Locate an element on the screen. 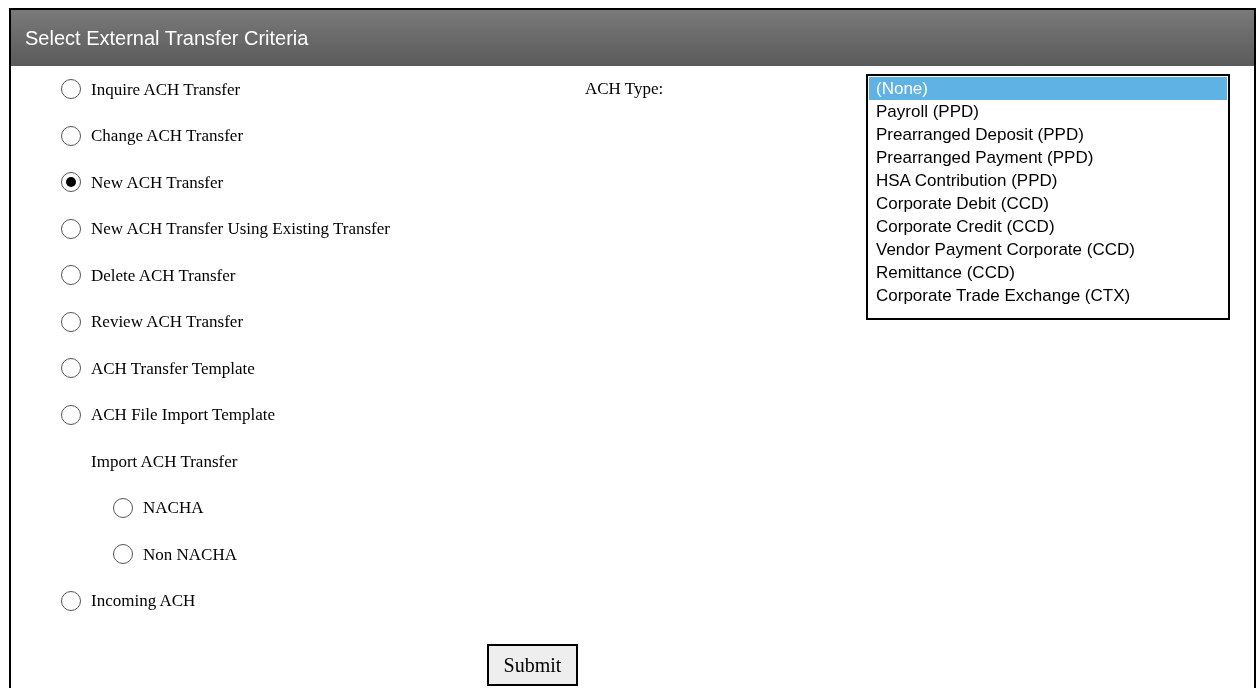  listbox-option: Prearranged Payment (PPD) is located at coordinates (1048, 157).